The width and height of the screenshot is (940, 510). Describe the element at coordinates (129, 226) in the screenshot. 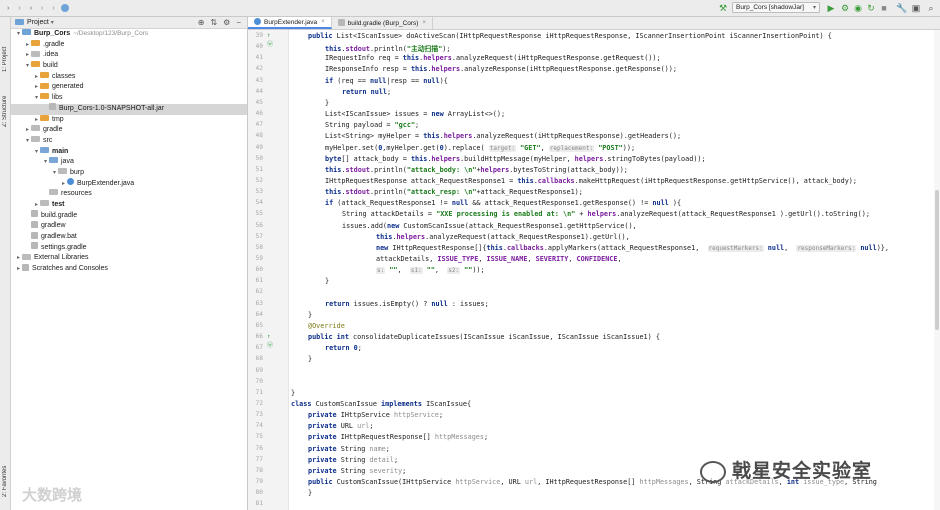

I see `tree-item: gradlew` at that location.